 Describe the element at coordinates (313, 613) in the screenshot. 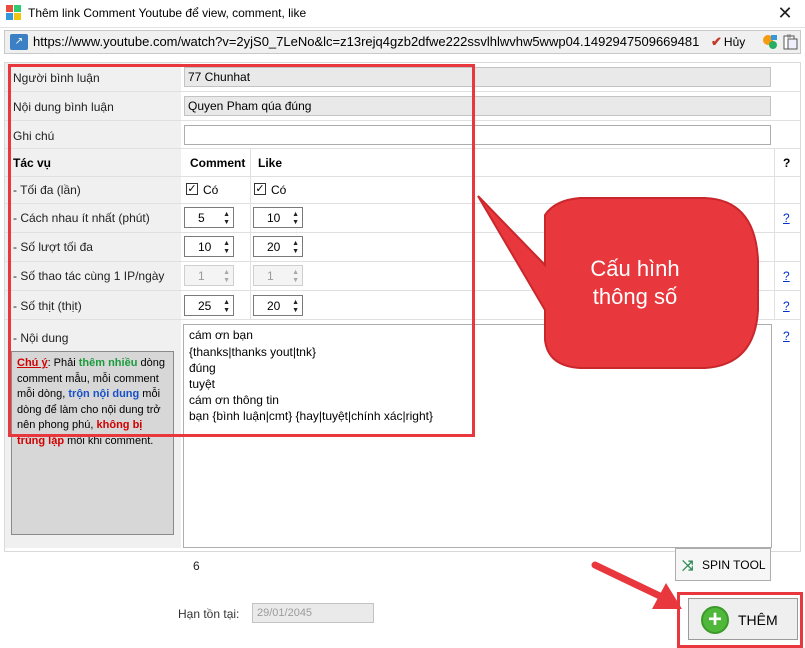

I see `expire-date-field: 29/01/2045` at that location.